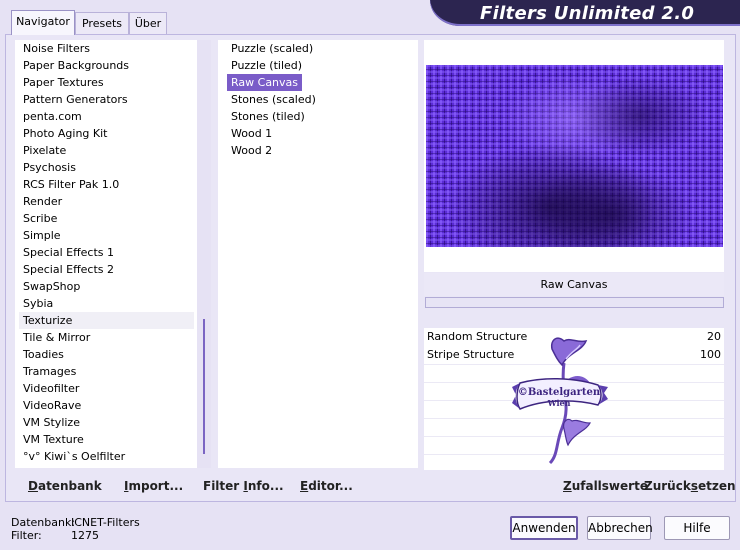 The width and height of the screenshot is (740, 550). Describe the element at coordinates (106, 167) in the screenshot. I see `category-item: Psychosis` at that location.